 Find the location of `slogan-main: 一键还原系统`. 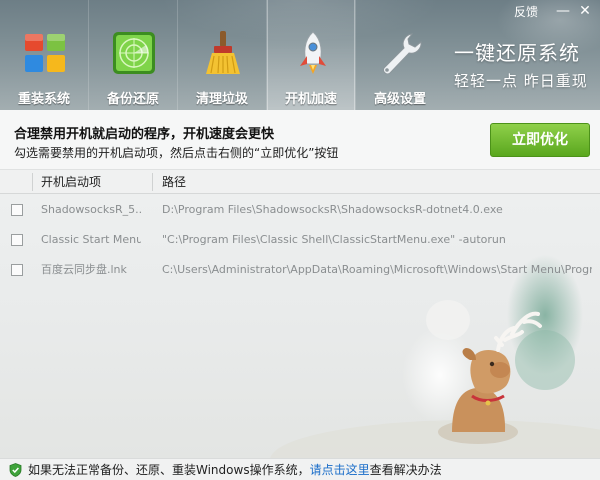

slogan-main: 一键还原系统 is located at coordinates (517, 53).